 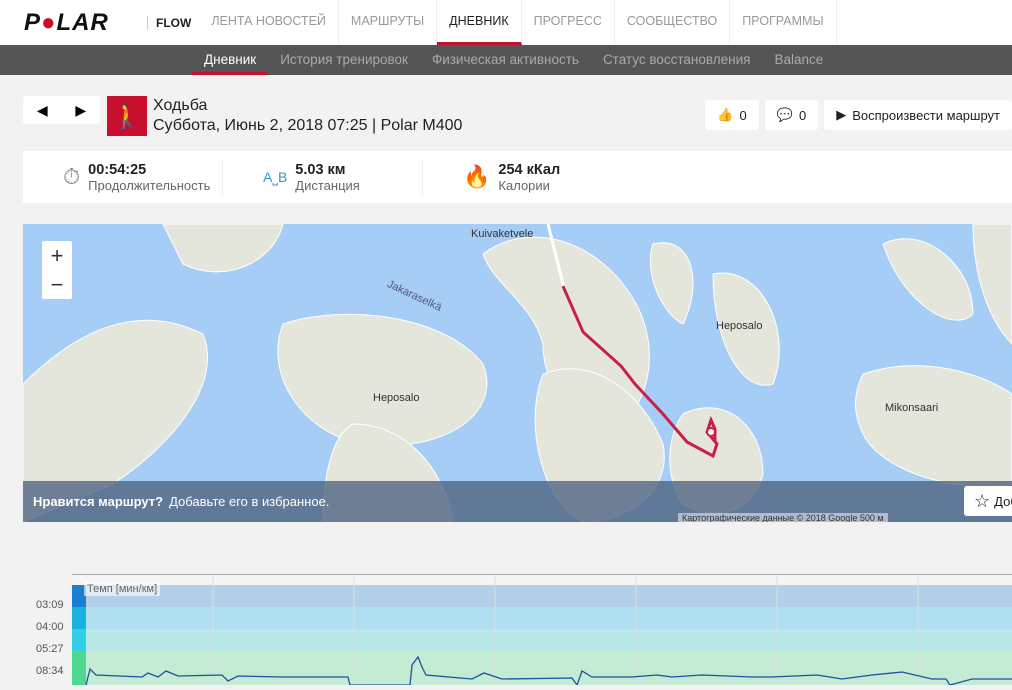 What do you see at coordinates (249, 501) in the screenshot?
I see `banner-text: Добавьте его в избранное.` at bounding box center [249, 501].